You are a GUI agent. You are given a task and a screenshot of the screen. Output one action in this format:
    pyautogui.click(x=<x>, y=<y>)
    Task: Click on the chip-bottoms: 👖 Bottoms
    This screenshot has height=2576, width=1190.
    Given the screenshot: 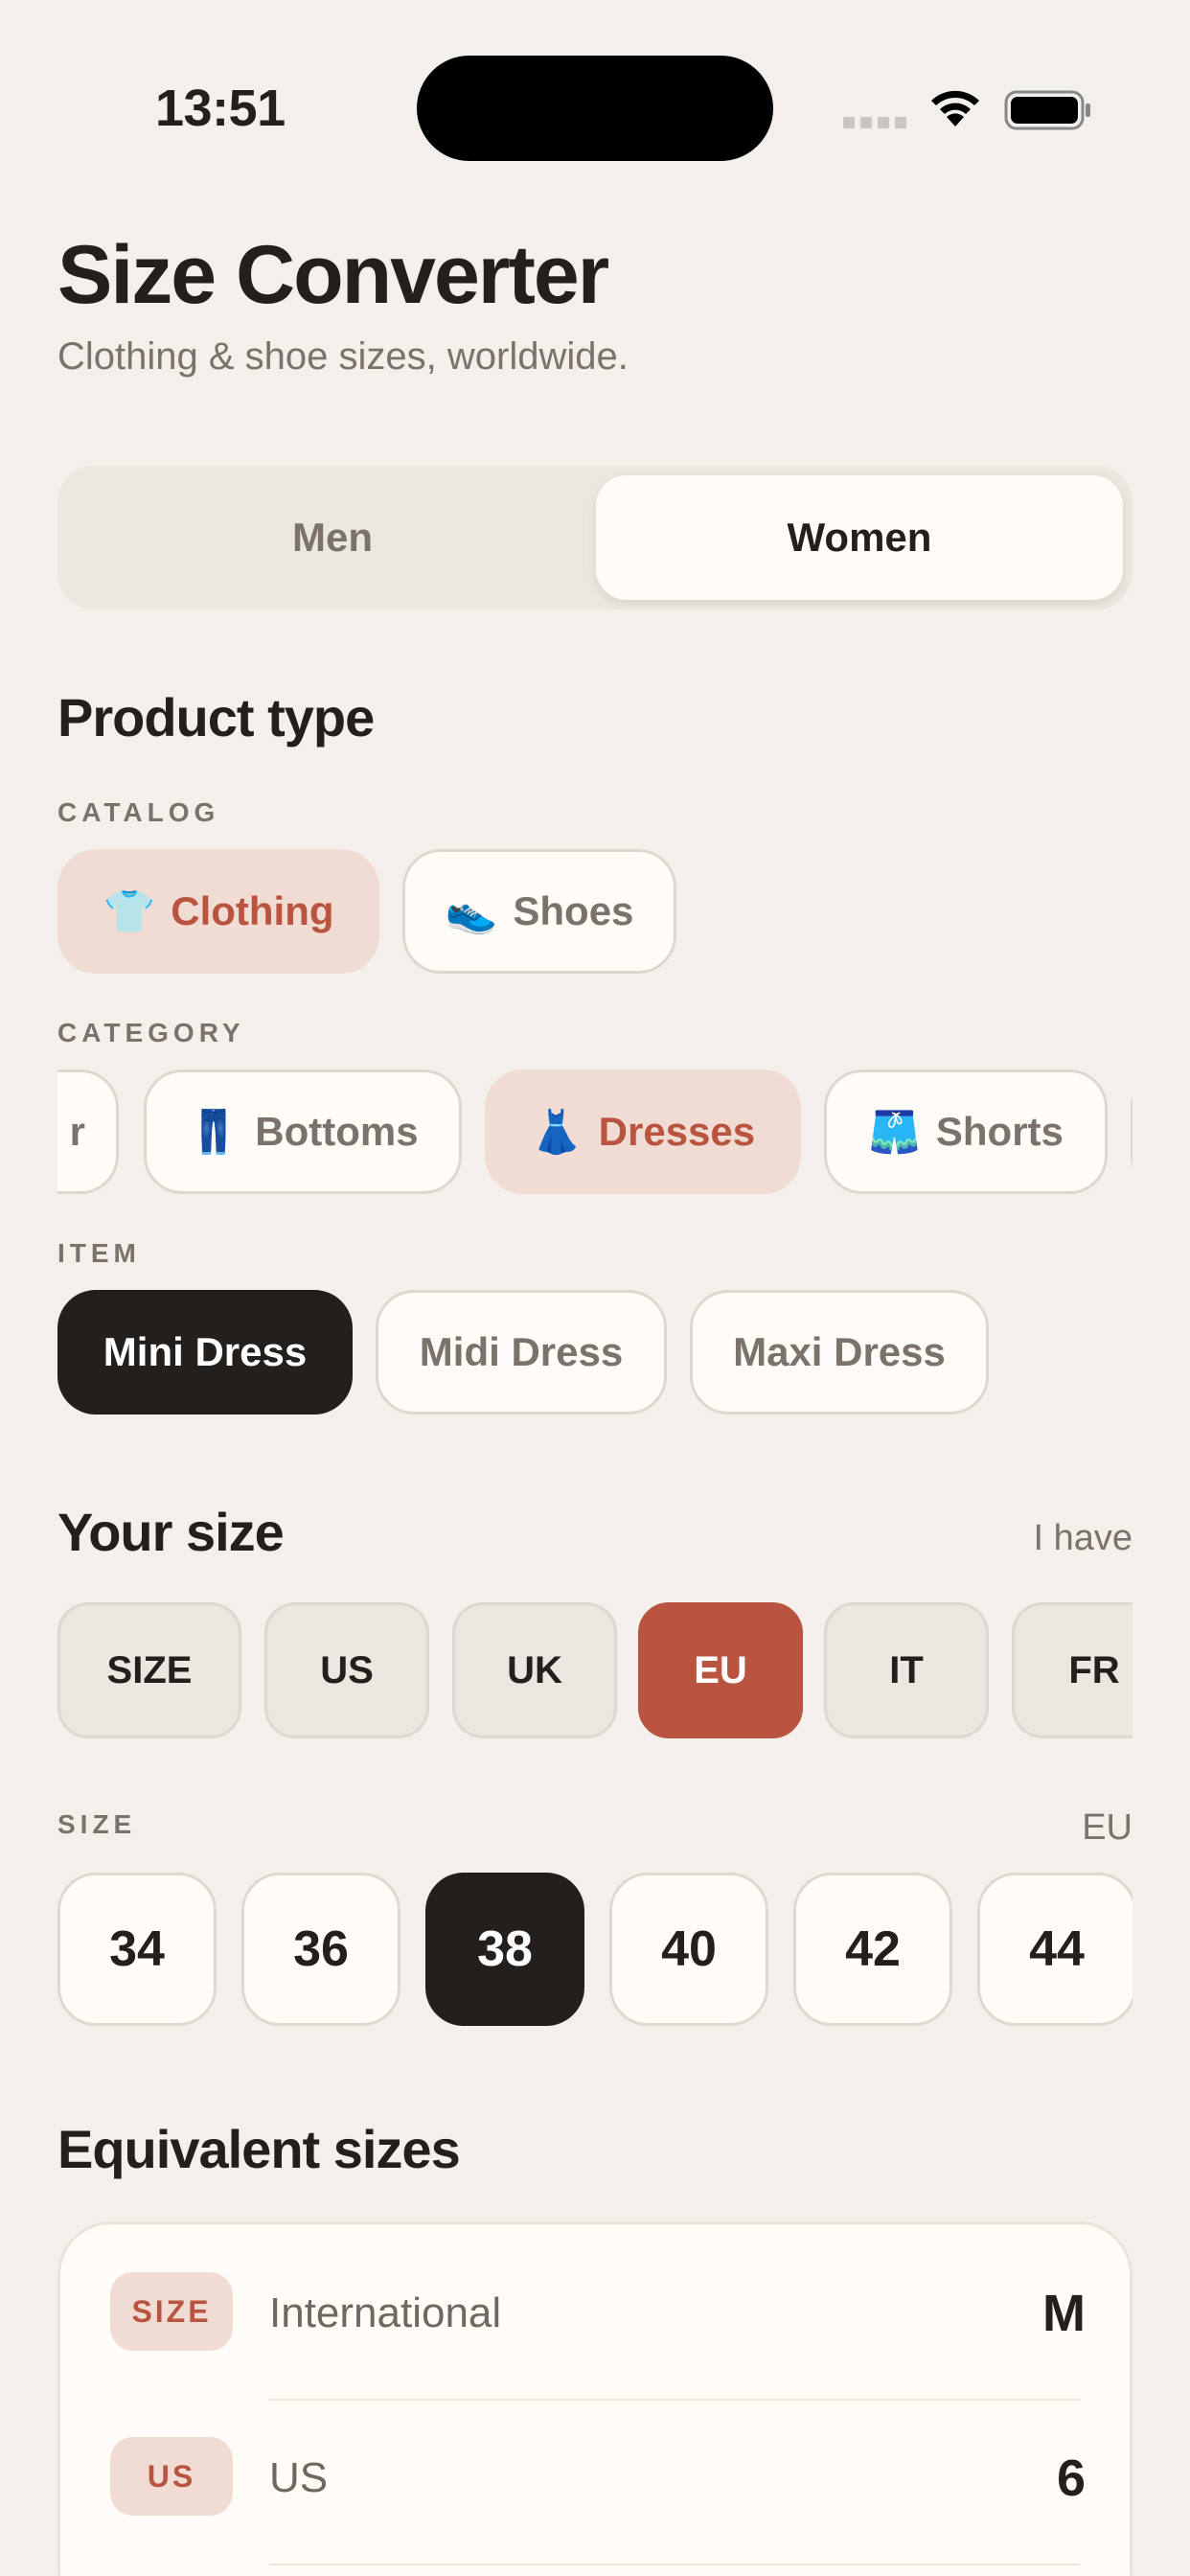 What is the action you would take?
    pyautogui.click(x=303, y=1132)
    